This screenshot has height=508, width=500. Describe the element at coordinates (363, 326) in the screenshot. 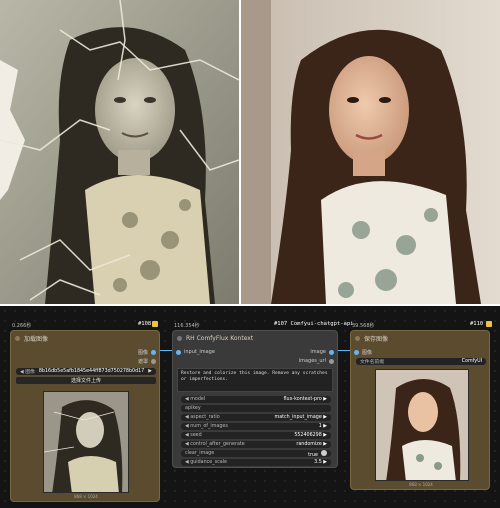

I see `save-node-time: 39.568秒` at that location.